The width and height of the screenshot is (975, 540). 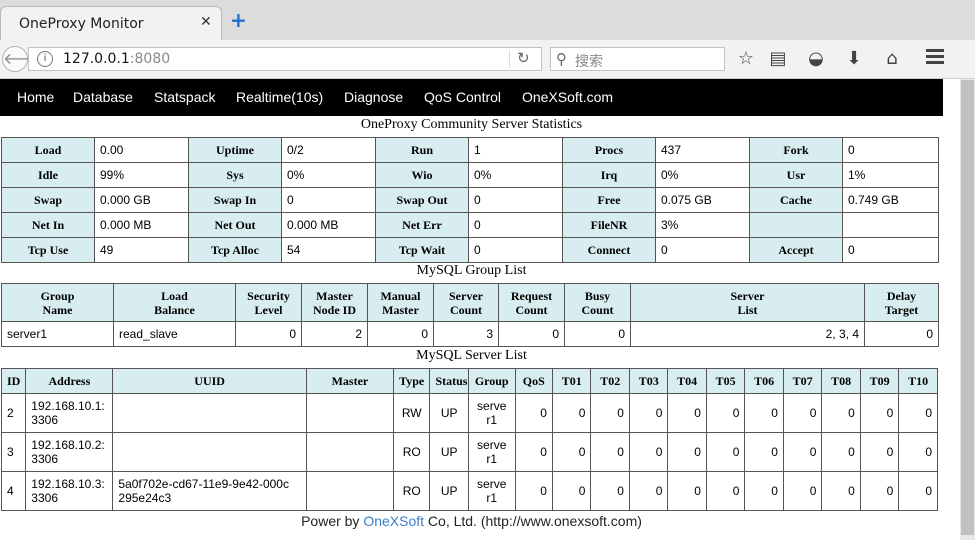 What do you see at coordinates (841, 381) in the screenshot?
I see `server-column-header: T08` at bounding box center [841, 381].